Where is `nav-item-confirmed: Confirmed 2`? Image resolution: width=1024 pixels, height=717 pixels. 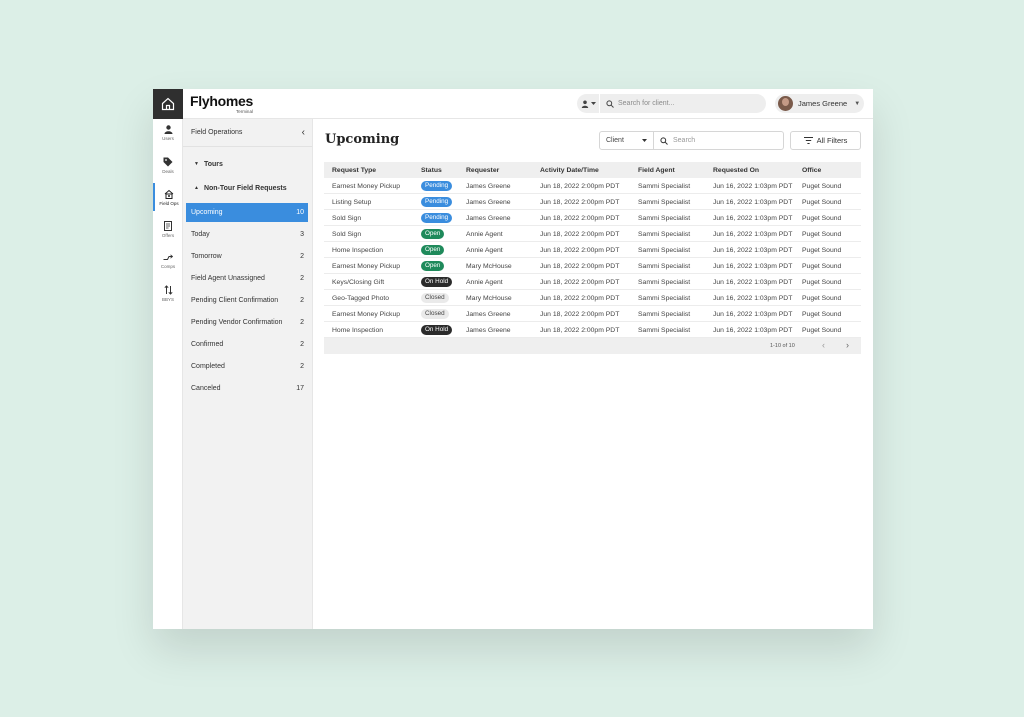 nav-item-confirmed: Confirmed 2 is located at coordinates (247, 344).